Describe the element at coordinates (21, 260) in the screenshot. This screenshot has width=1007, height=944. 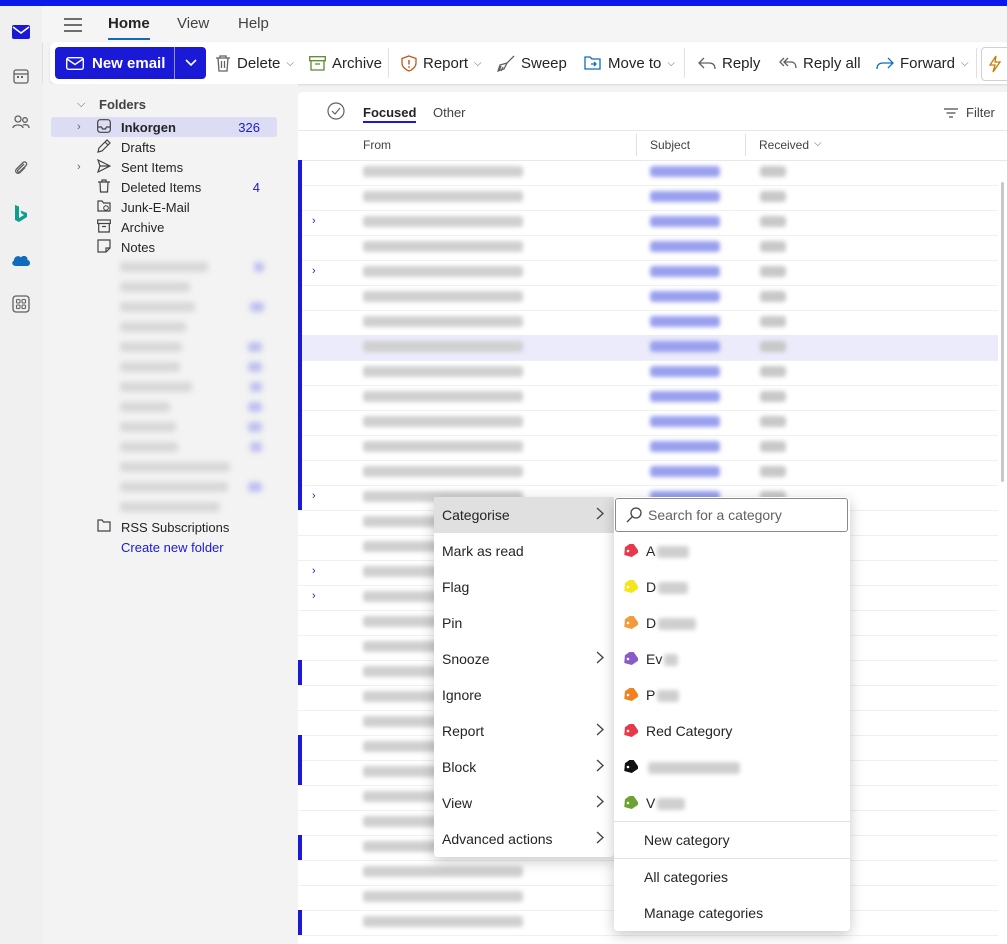
I see `onedrive-icon` at that location.